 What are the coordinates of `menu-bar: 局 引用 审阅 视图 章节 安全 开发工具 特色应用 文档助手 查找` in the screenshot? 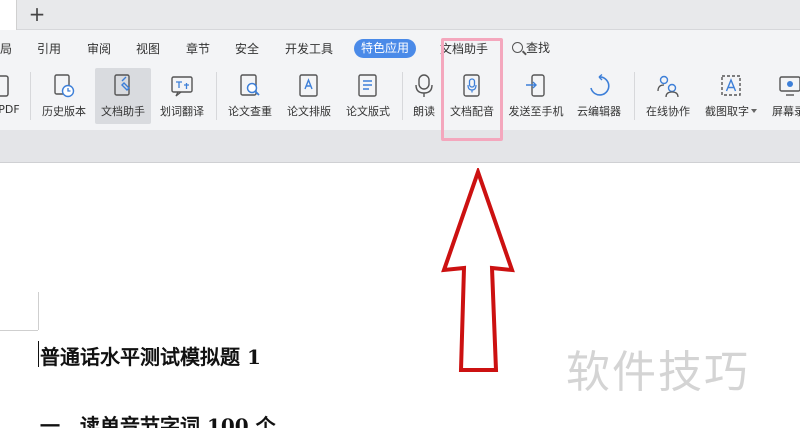 It's located at (400, 48).